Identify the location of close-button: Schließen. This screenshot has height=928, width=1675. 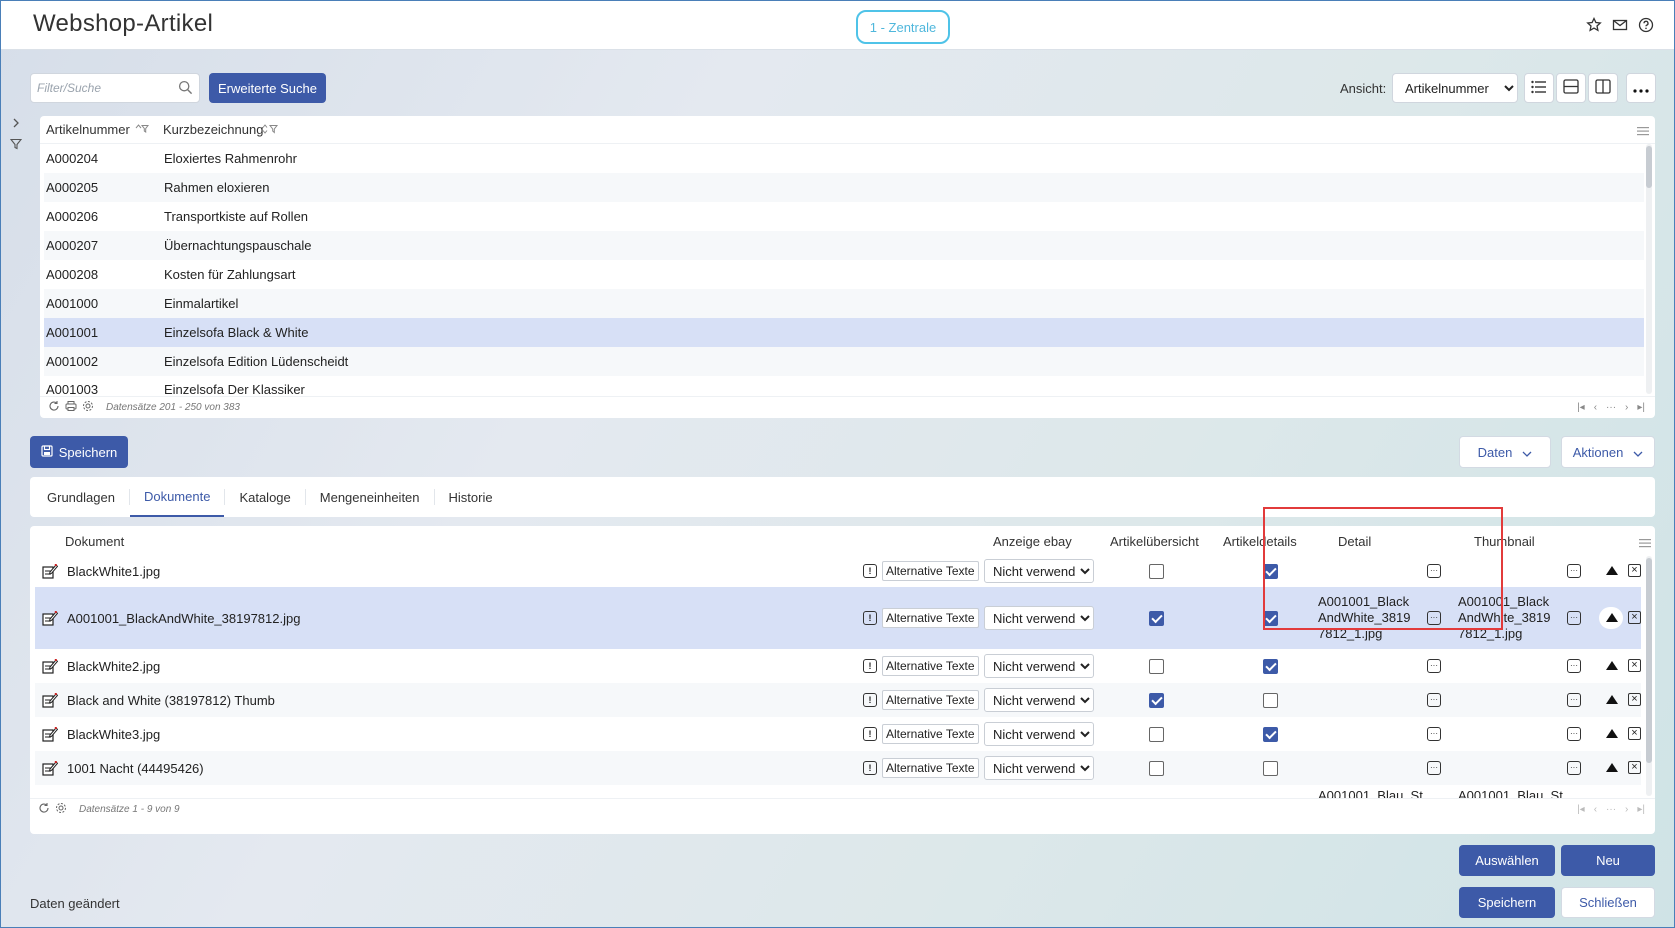
(1608, 902).